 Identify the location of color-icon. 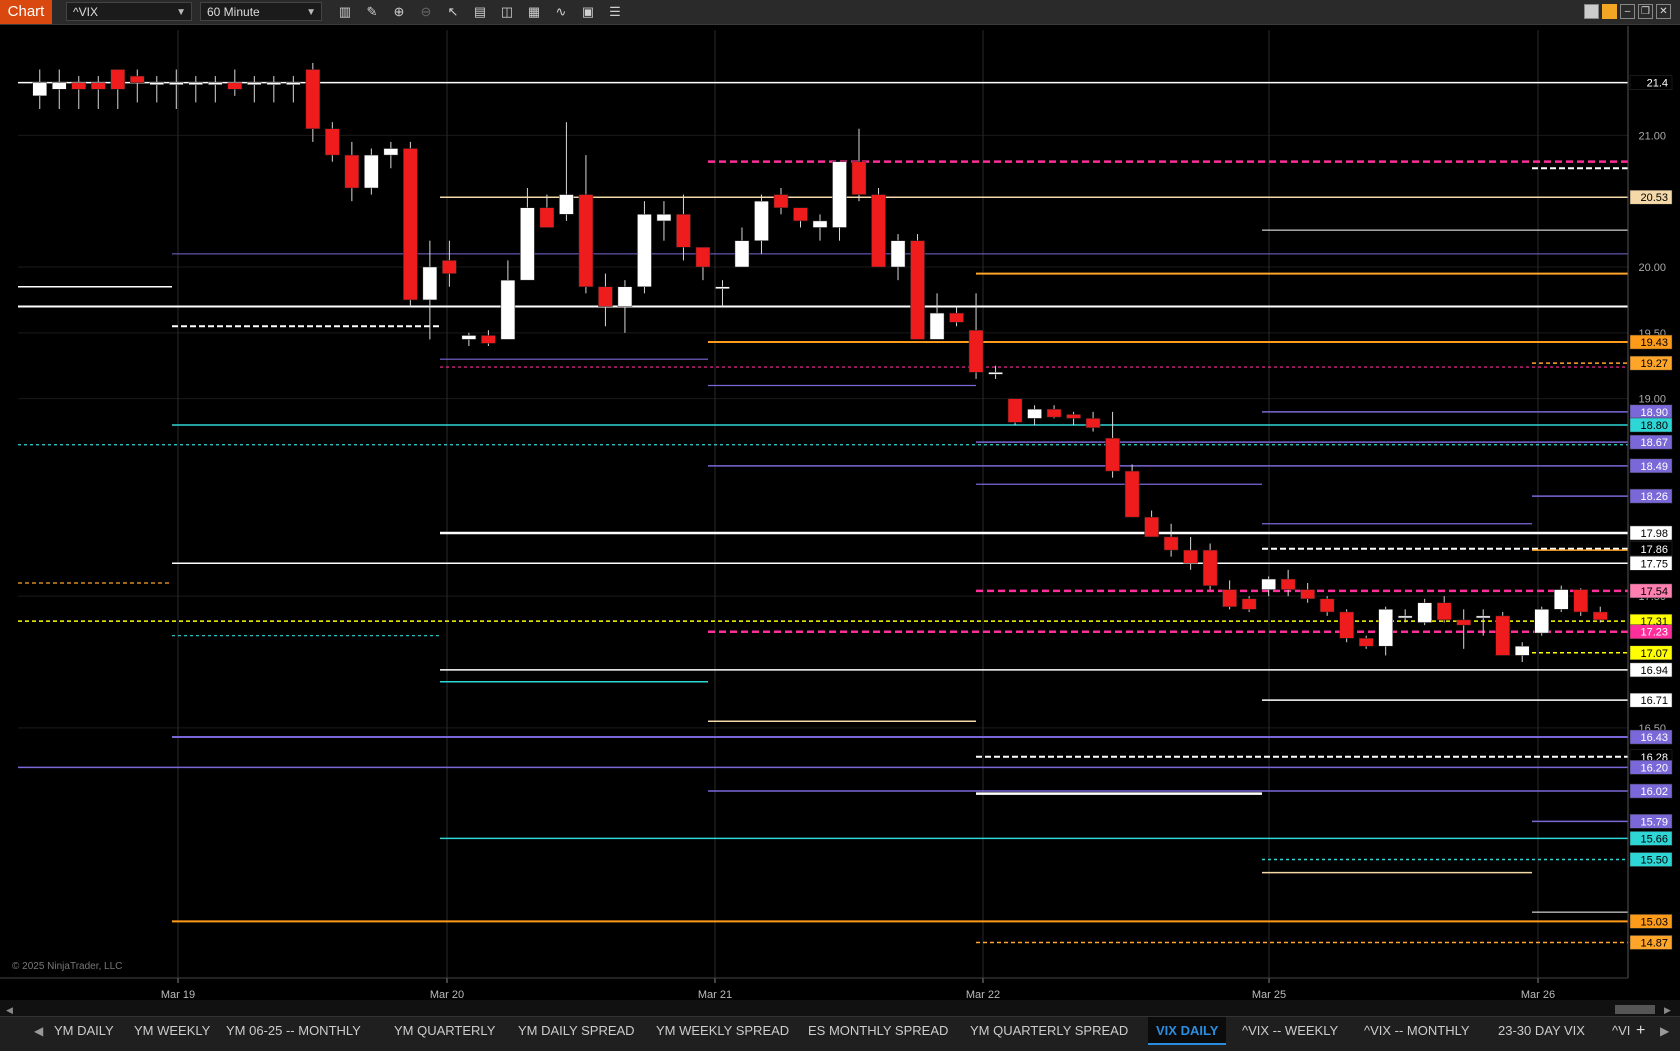
(1609, 11).